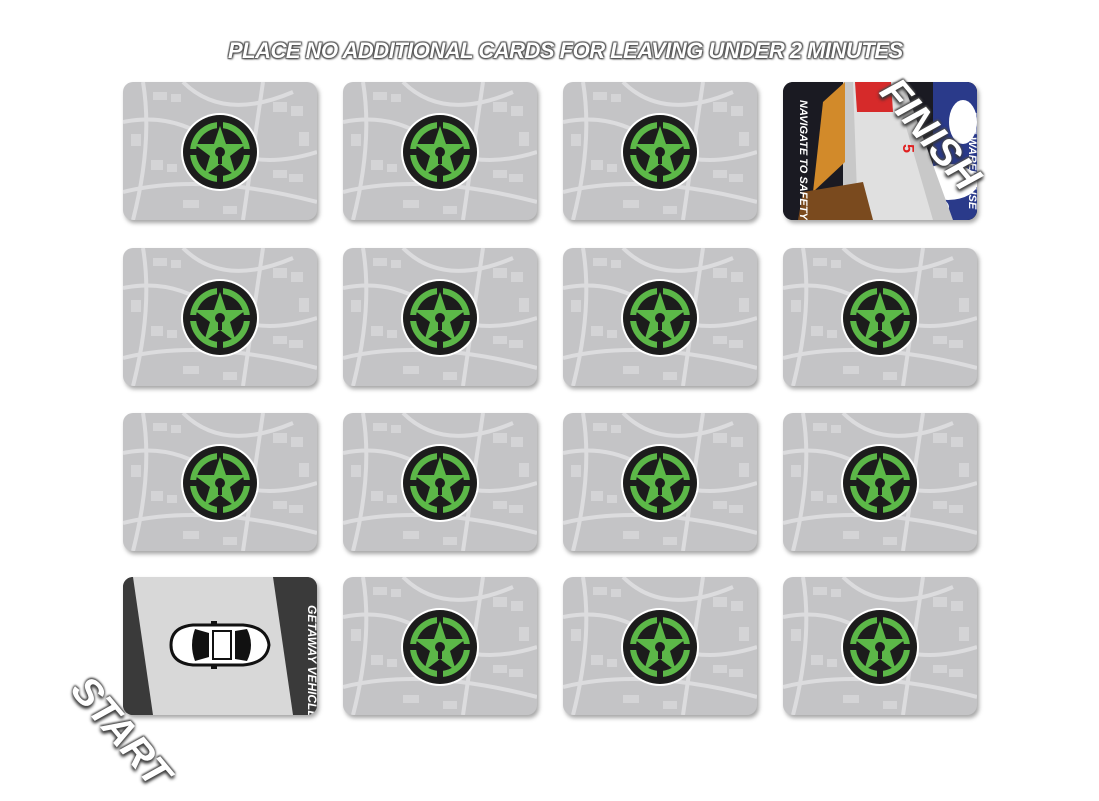 The image size is (1099, 801). I want to click on finish-card-subtitle: NAVIGATE TO SAFETY, so click(803, 160).